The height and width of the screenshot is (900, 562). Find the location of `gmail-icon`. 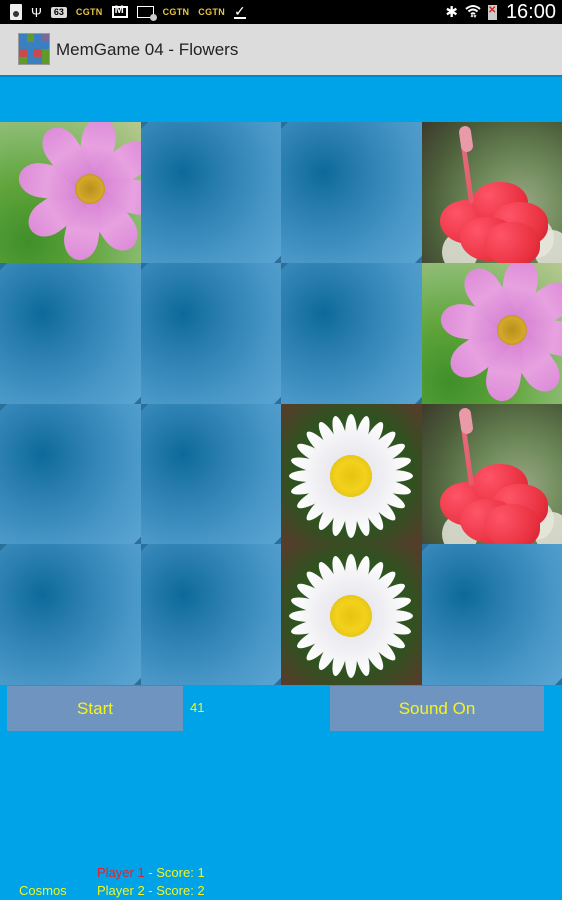

gmail-icon is located at coordinates (119, 11).